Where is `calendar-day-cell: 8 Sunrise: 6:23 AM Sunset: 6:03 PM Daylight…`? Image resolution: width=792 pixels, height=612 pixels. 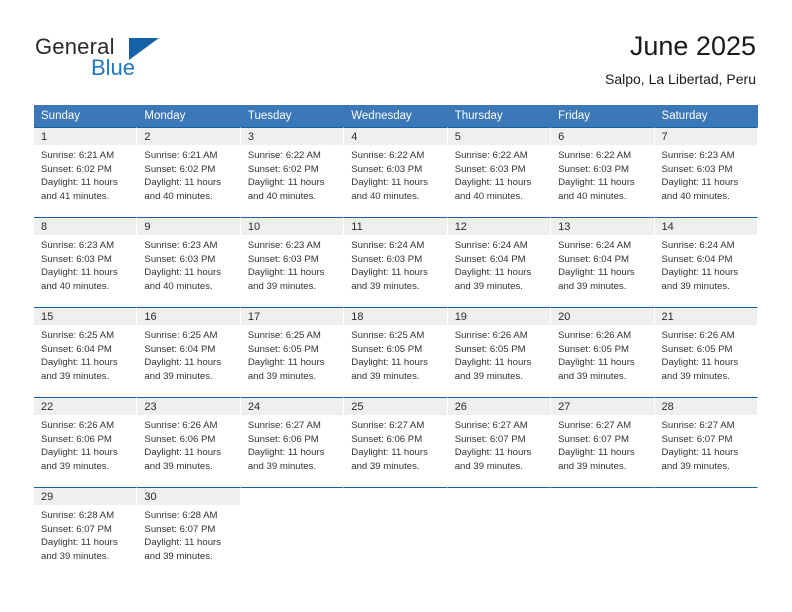
calendar-day-cell: 8 Sunrise: 6:23 AM Sunset: 6:03 PM Daylight… is located at coordinates (86, 262).